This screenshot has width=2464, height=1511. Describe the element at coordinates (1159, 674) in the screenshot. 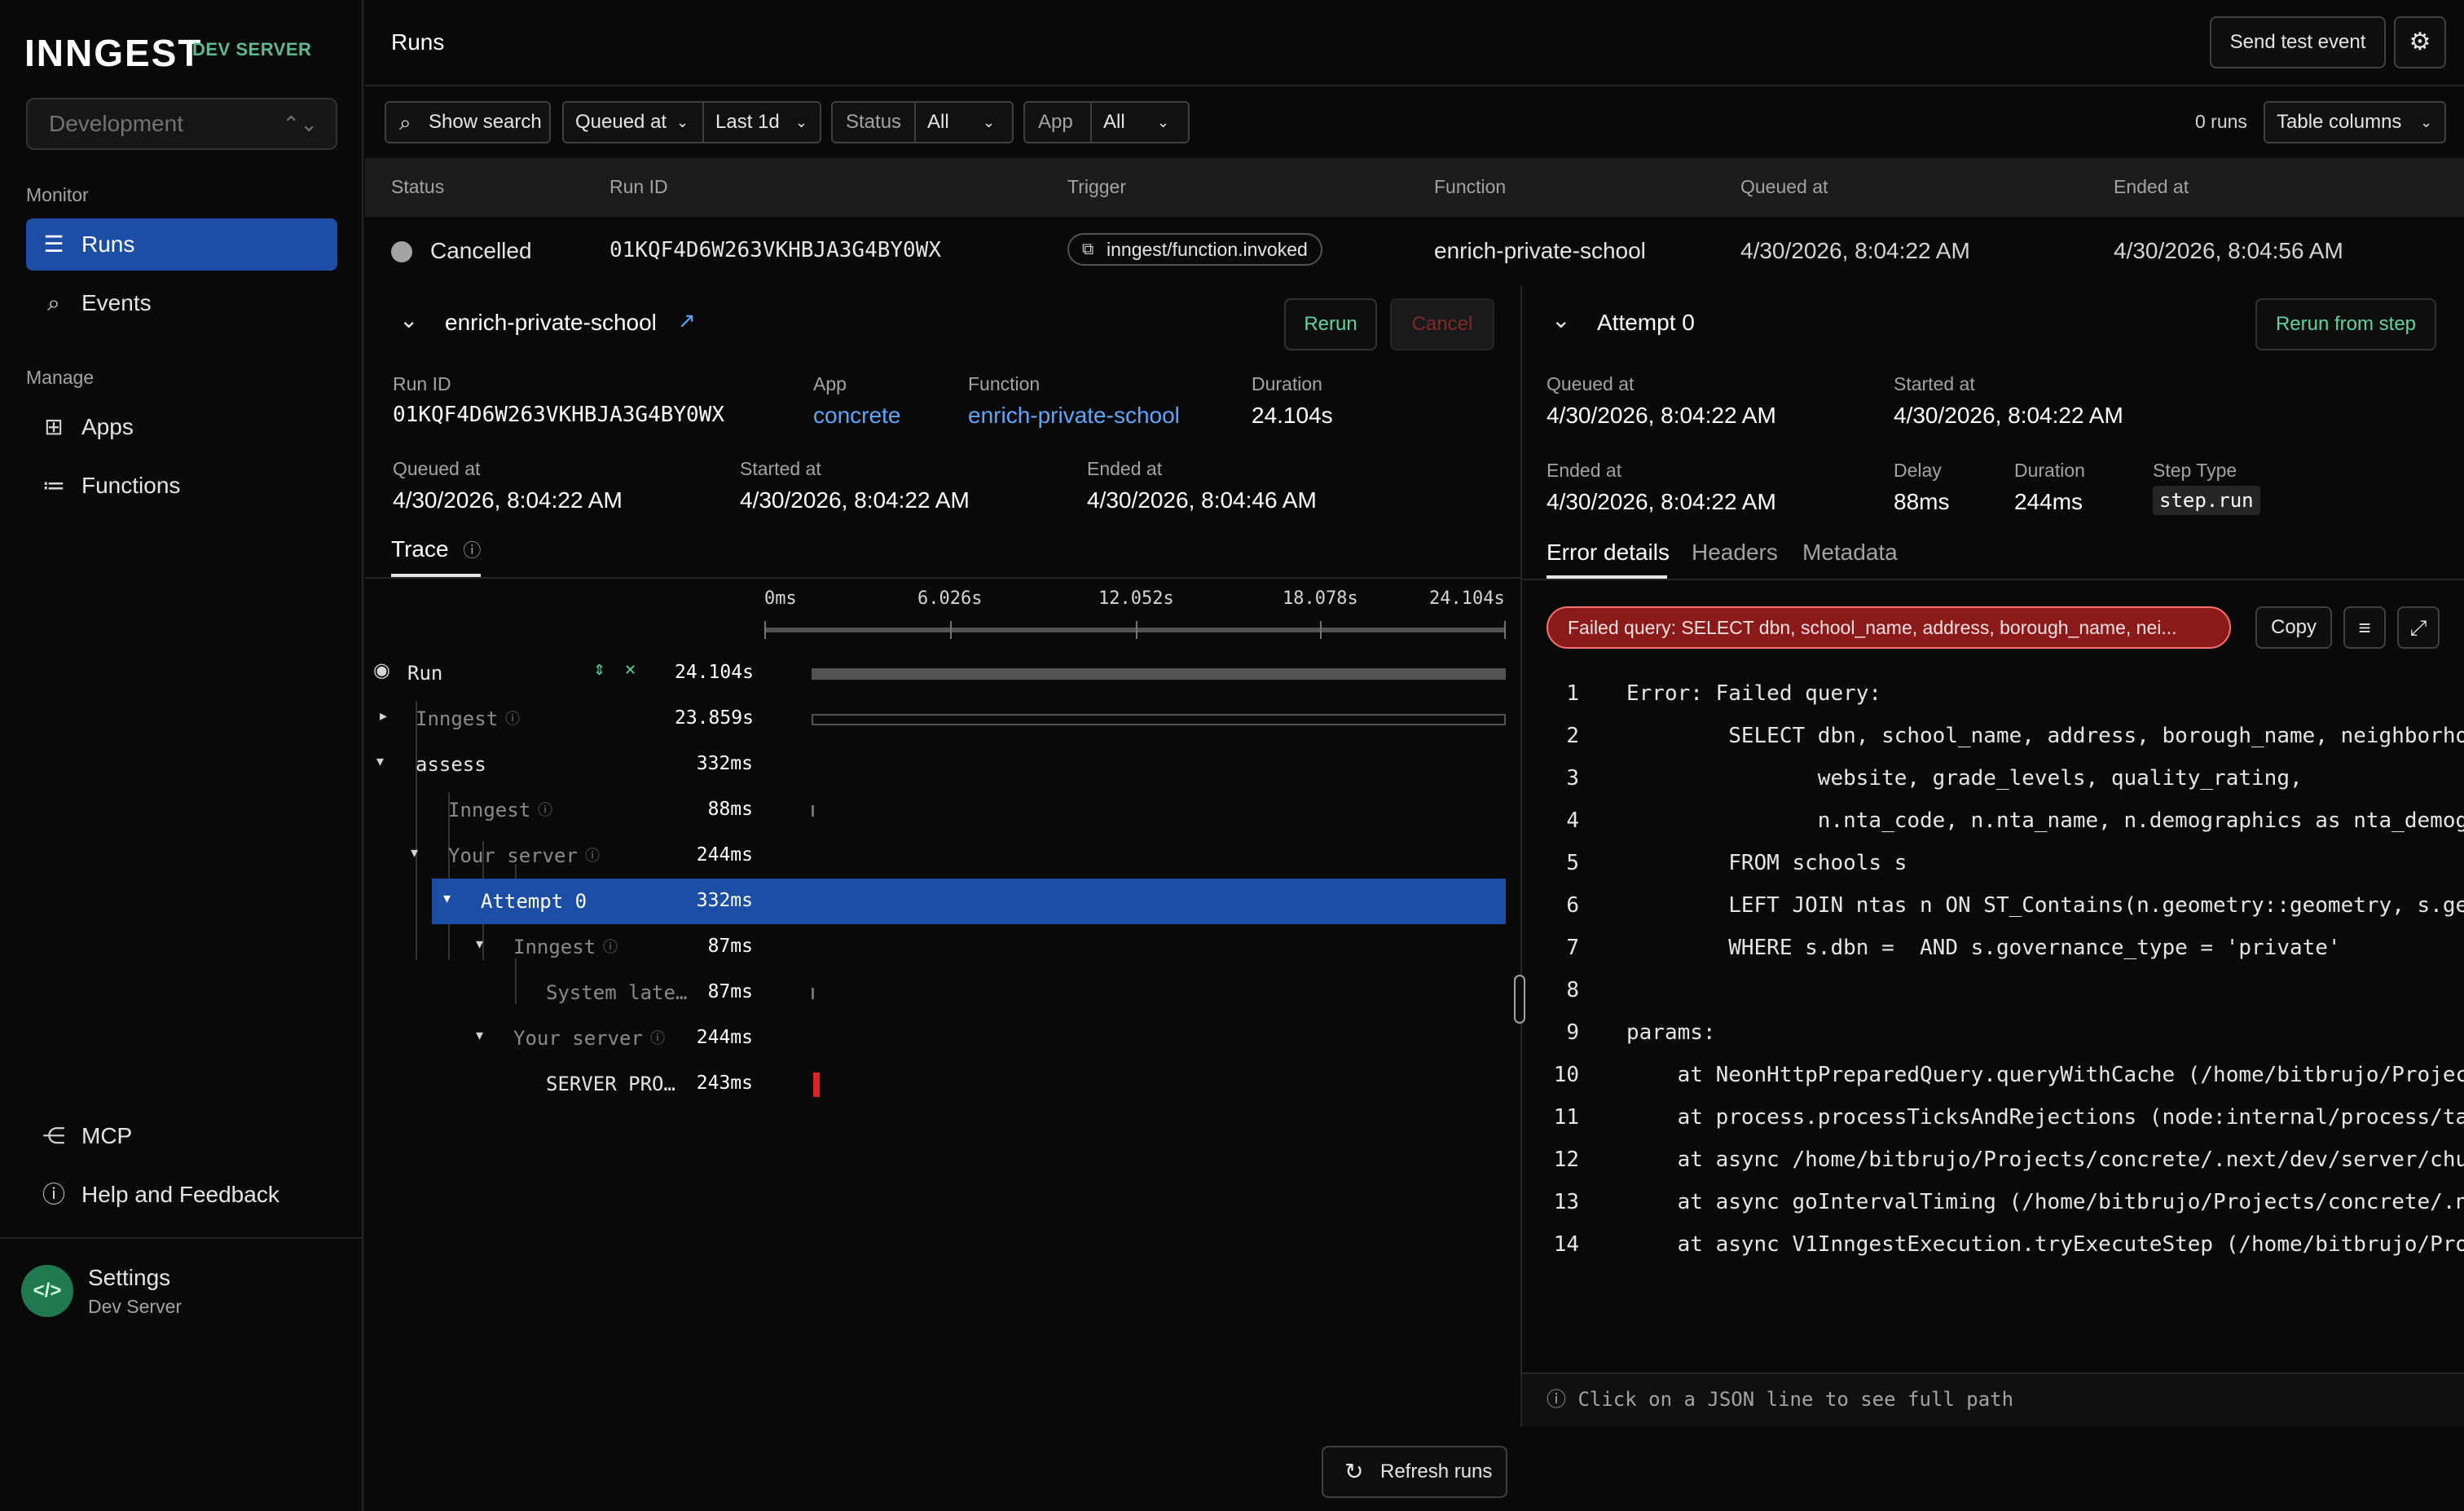

I see `trace-bar` at that location.